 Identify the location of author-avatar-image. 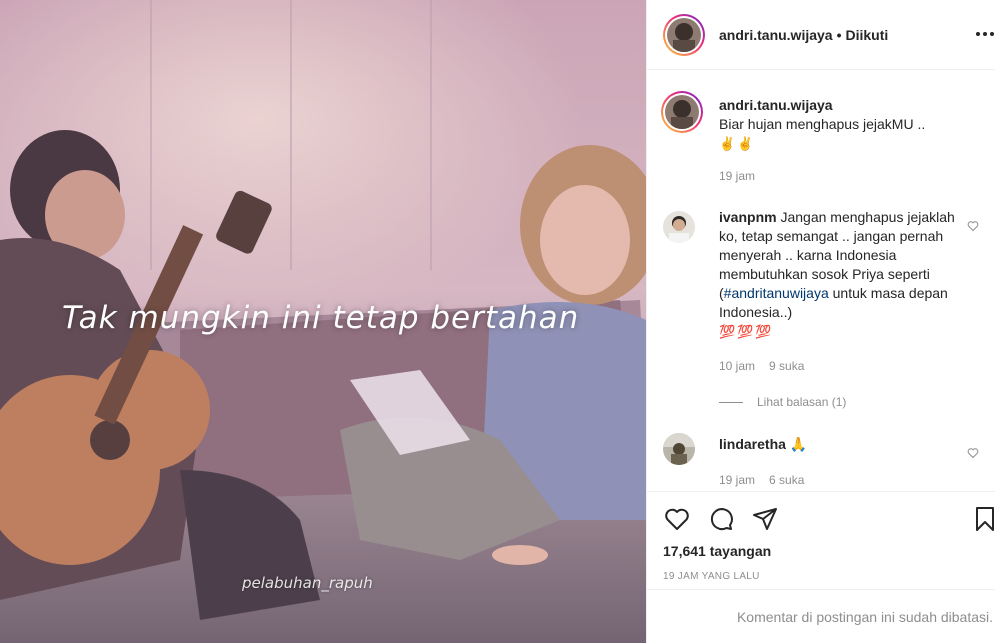
(684, 34).